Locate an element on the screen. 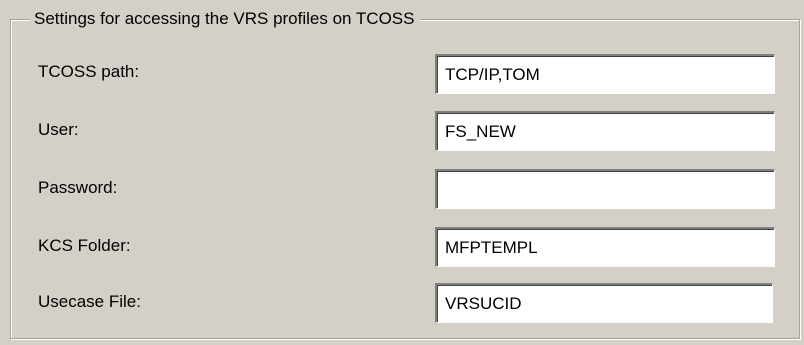  password-input is located at coordinates (605, 189).